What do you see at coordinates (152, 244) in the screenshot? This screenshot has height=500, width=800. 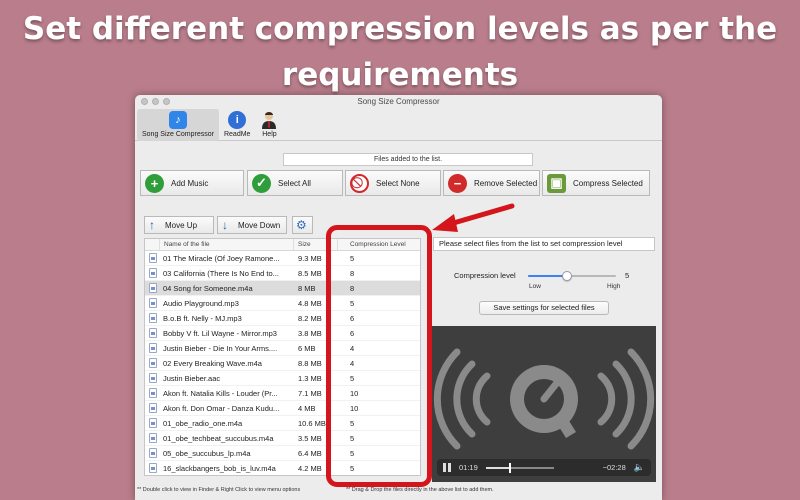 I see `header-icon-column` at bounding box center [152, 244].